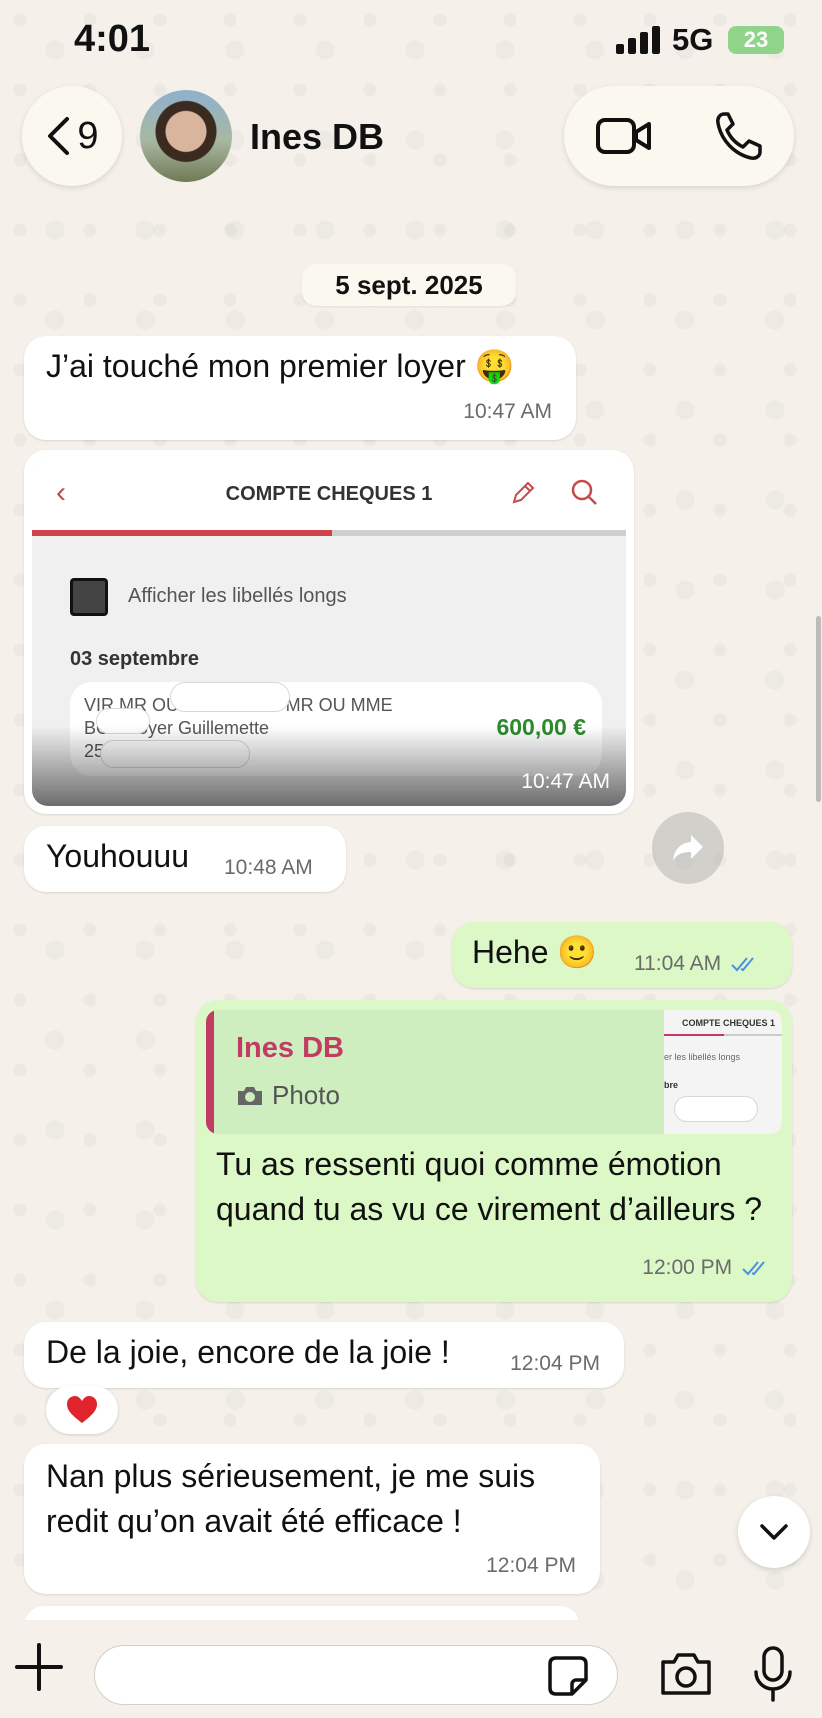 The image size is (822, 1718). I want to click on microphone-icon, so click(773, 1674).